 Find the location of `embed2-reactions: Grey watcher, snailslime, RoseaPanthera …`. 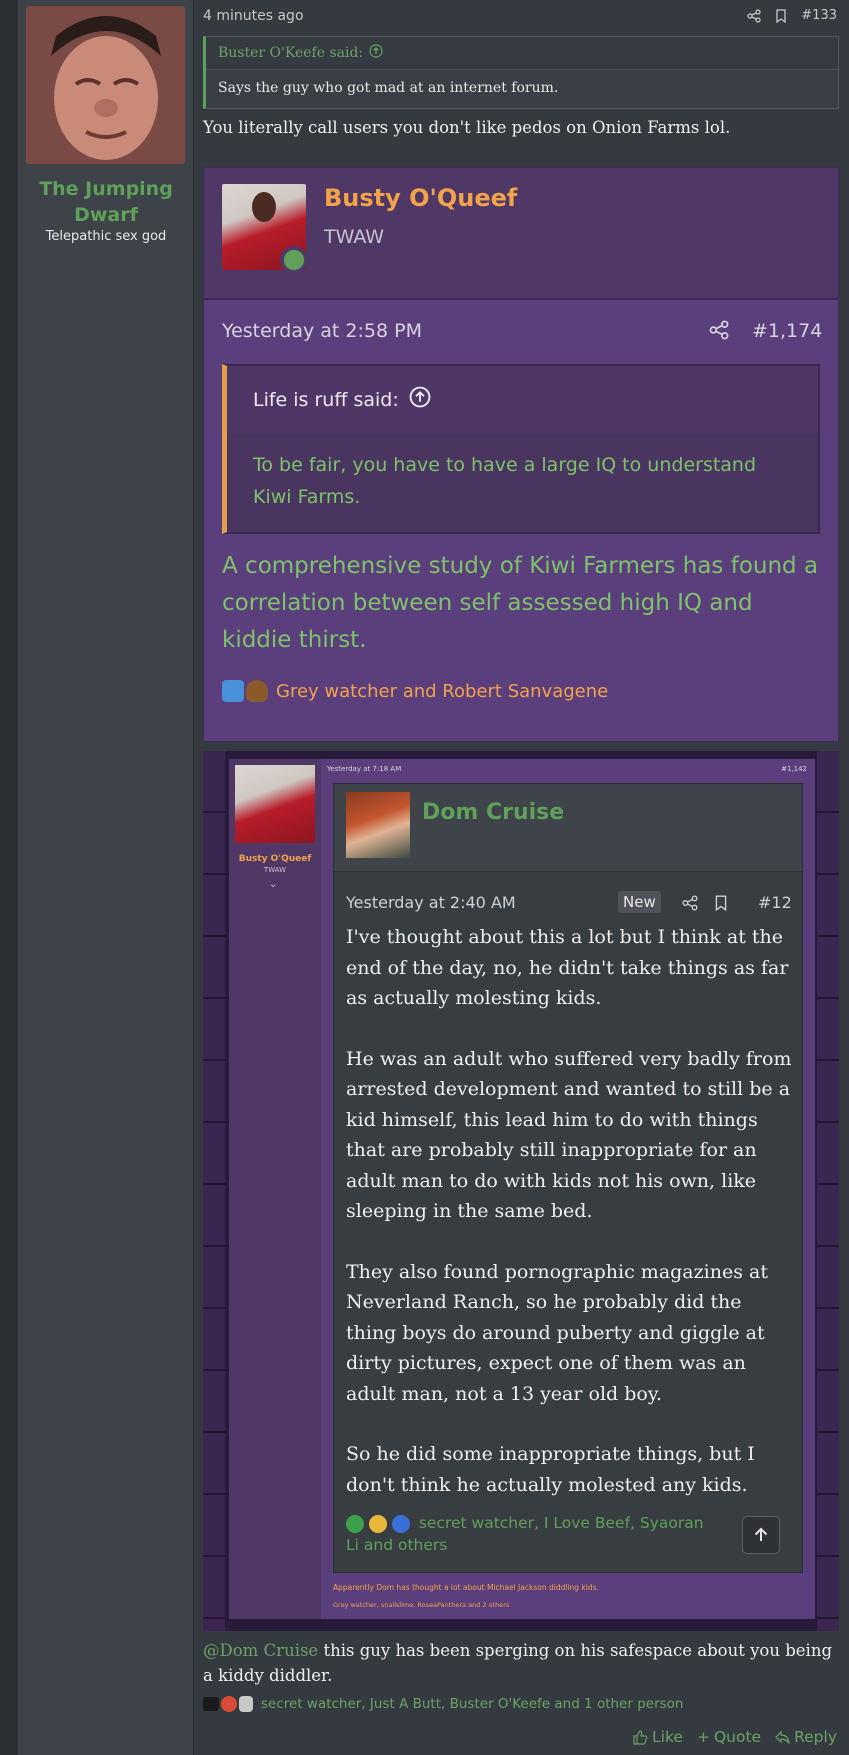

embed2-reactions: Grey watcher, snailslime, RoseaPanthera … is located at coordinates (421, 1605).